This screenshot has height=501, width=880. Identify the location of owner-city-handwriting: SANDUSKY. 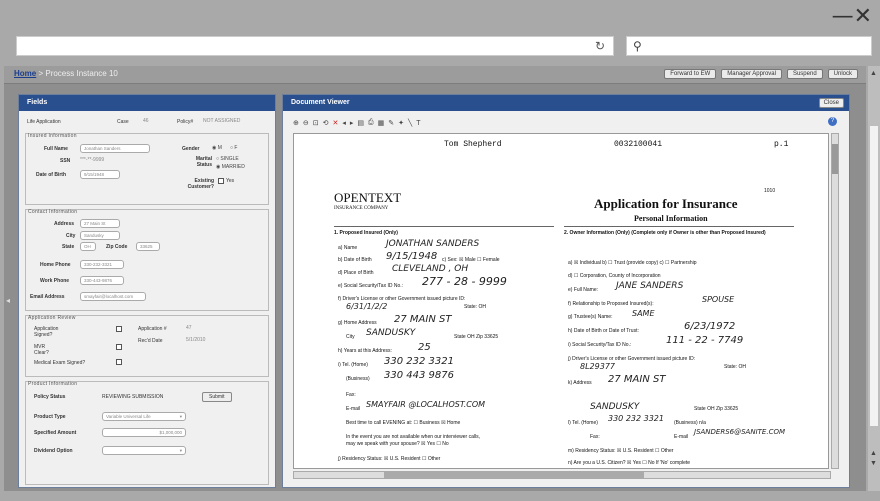
(615, 407).